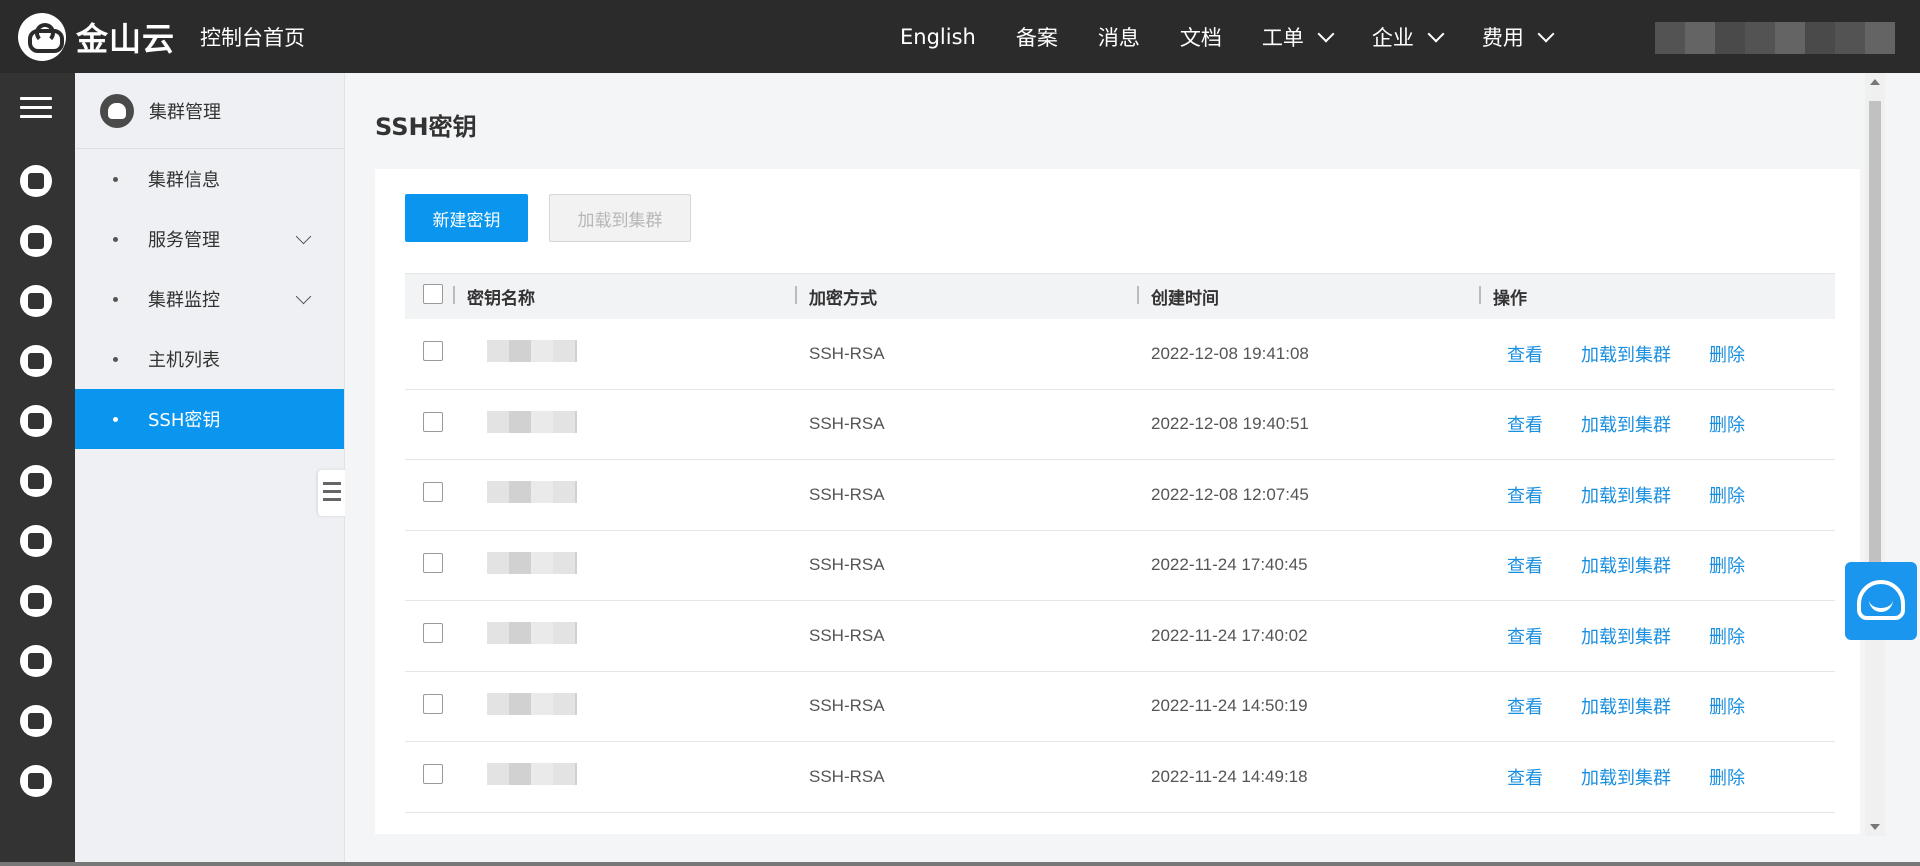 The image size is (1920, 866). Describe the element at coordinates (209, 359) in the screenshot. I see `sidebar-item: 主机列表` at that location.